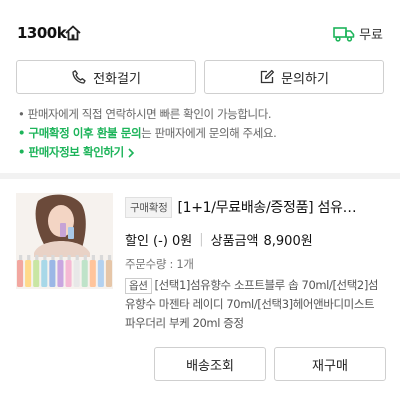 The height and width of the screenshot is (401, 400). What do you see at coordinates (117, 79) in the screenshot?
I see `call-button-label: 전화걸기` at bounding box center [117, 79].